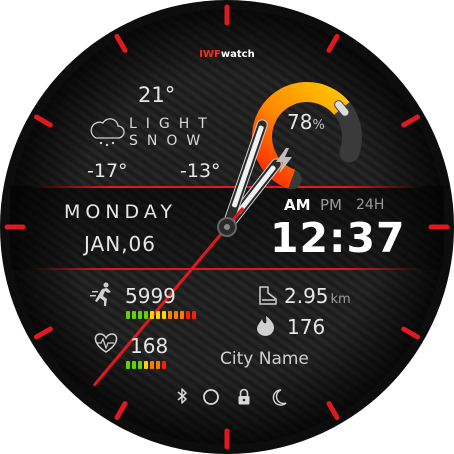  Describe the element at coordinates (200, 171) in the screenshot. I see `weather-high: -13°` at that location.